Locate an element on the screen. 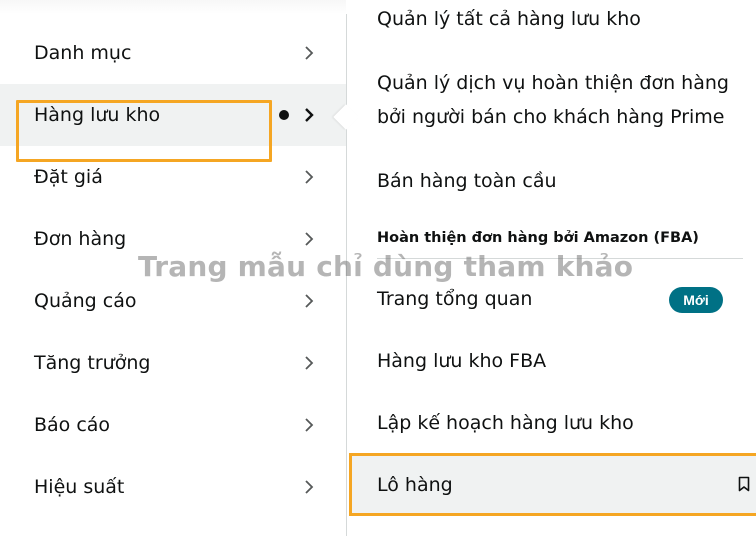 The width and height of the screenshot is (756, 536). left-menu-item-label: Đặt giá is located at coordinates (68, 177).